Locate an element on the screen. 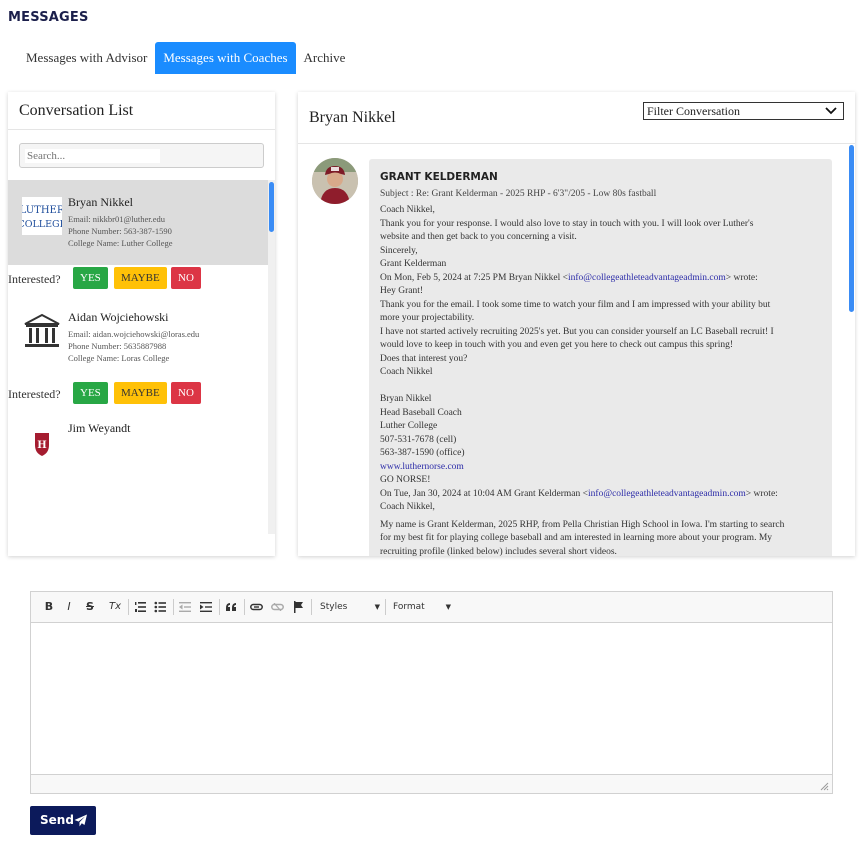 This screenshot has width=867, height=841. conversation-phone: Phone Number: 5635887988 is located at coordinates (117, 346).